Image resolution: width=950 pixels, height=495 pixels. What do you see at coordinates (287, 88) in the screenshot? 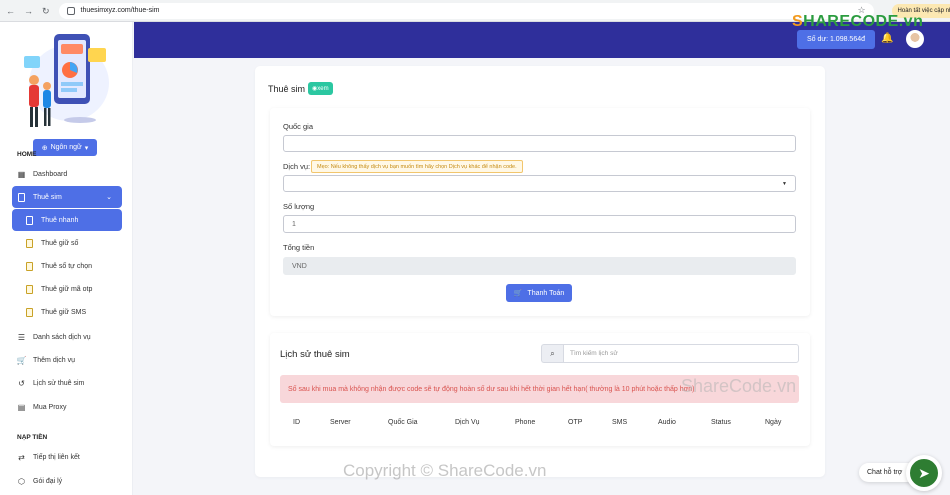
I see `page-title-text: Thuê sim` at bounding box center [287, 88].